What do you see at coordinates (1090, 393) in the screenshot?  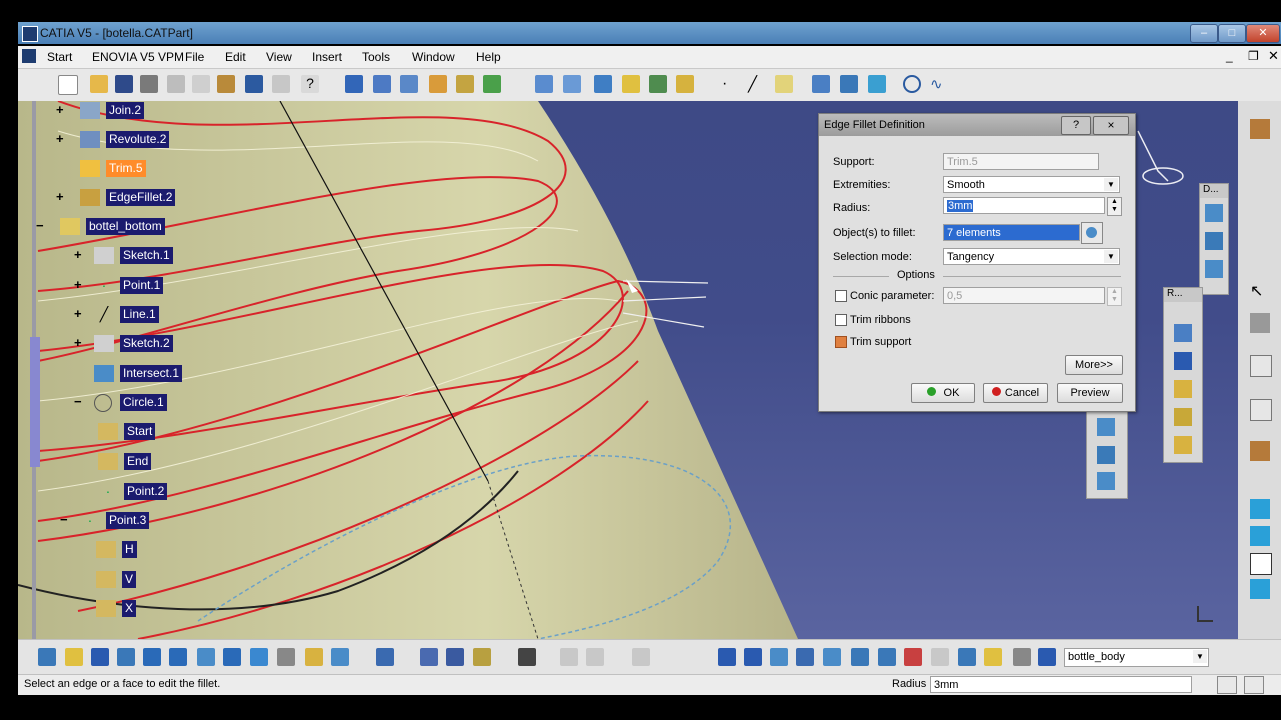 I see `preview-button: Preview` at bounding box center [1090, 393].